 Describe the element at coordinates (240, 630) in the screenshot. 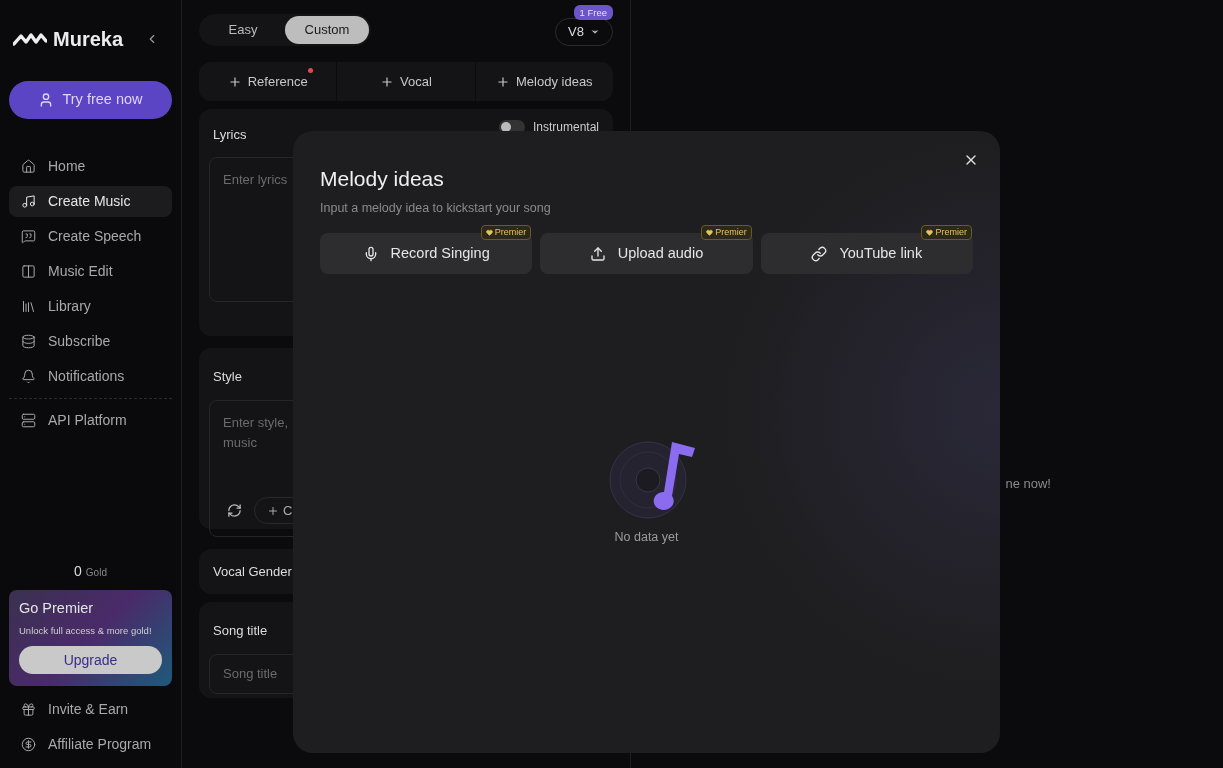

I see `song-title-label: Song title` at that location.